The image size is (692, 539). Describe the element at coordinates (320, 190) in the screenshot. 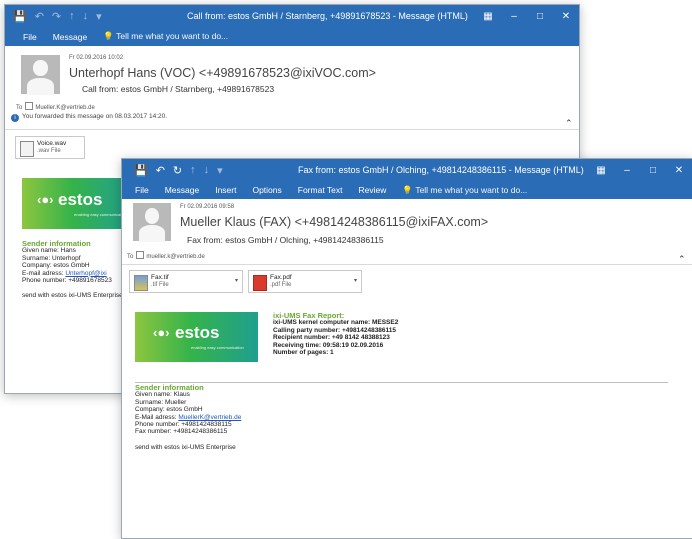

I see `tab-format-text: Format Text` at that location.